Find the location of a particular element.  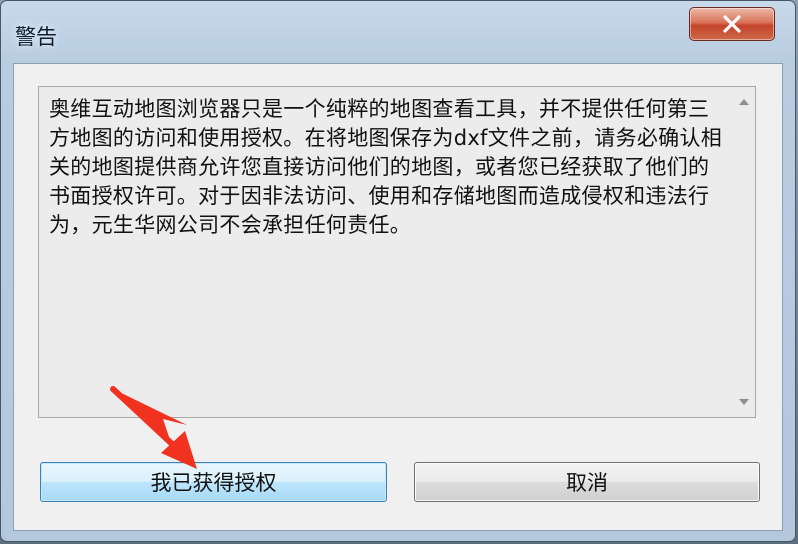

scroll-down-arrow is located at coordinates (744, 402).